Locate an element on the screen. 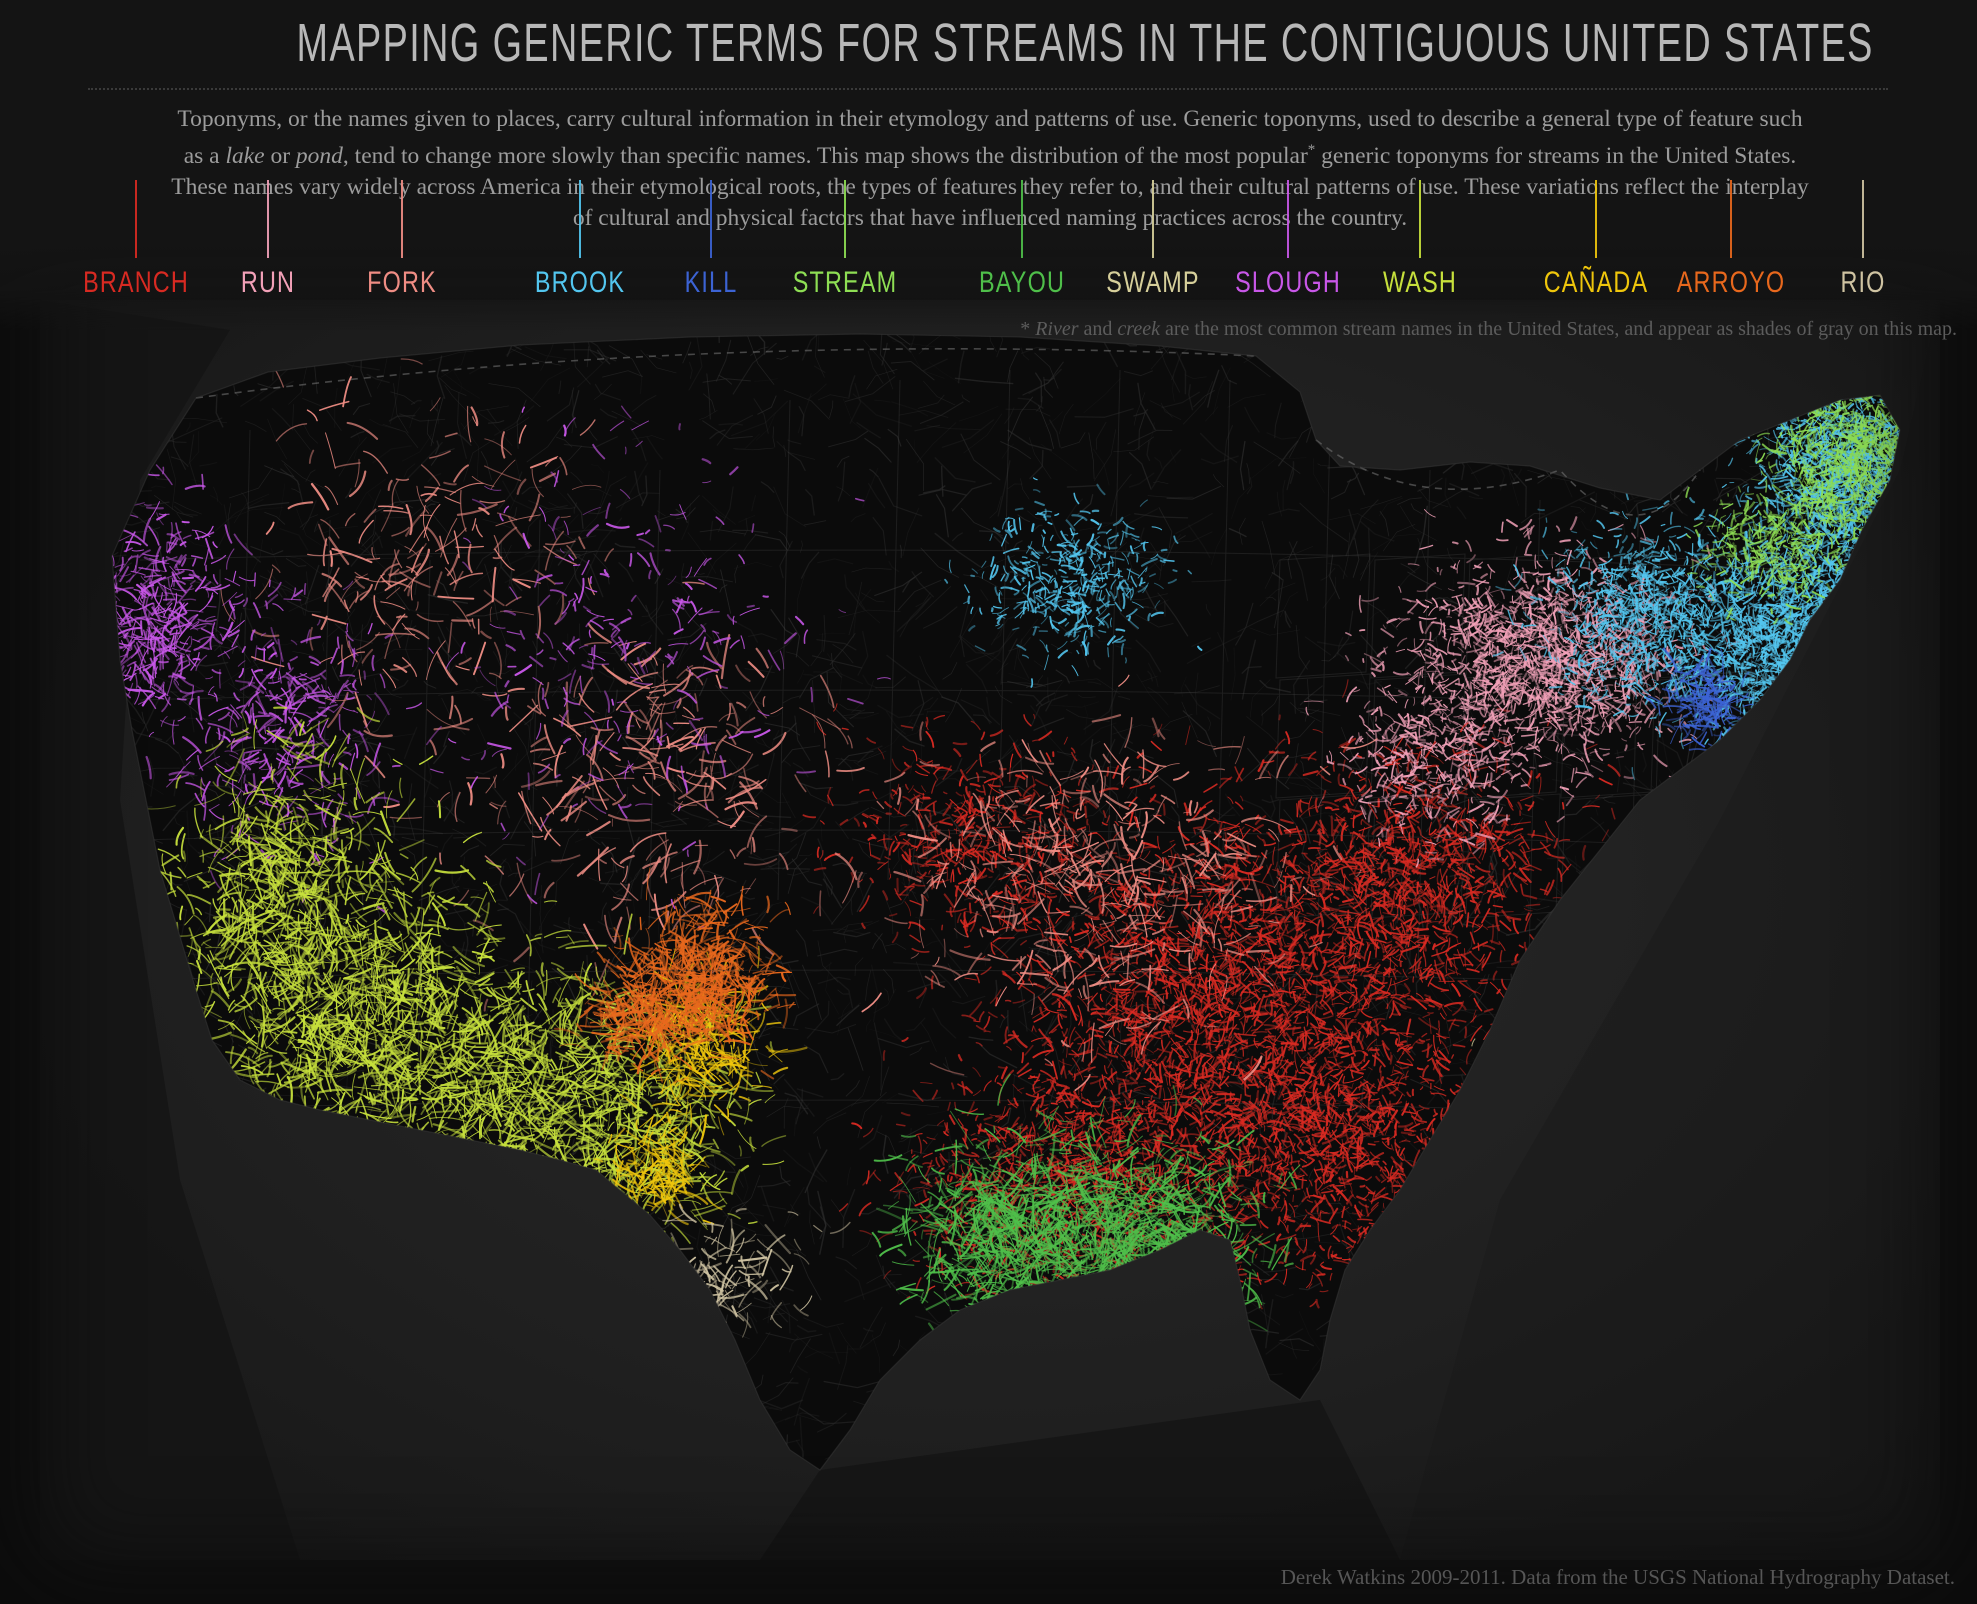 This screenshot has height=1604, width=1977. legend-label: CAÑADA is located at coordinates (1596, 283).